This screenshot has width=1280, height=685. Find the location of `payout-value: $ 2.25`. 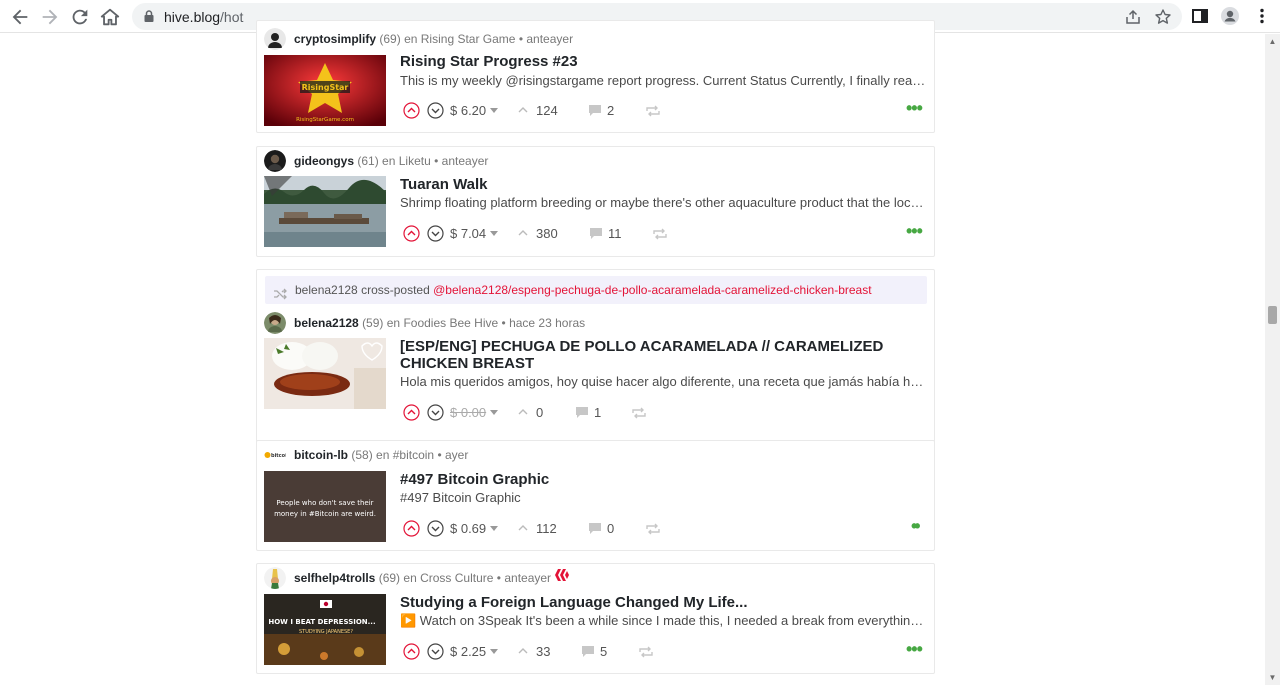

payout-value: $ 2.25 is located at coordinates (474, 651).